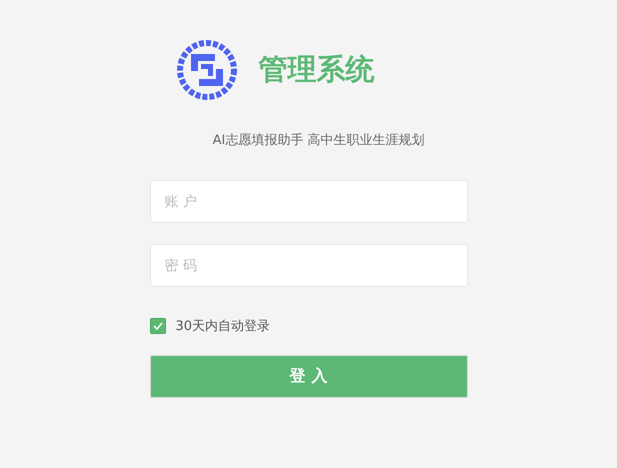 The height and width of the screenshot is (468, 617). I want to click on subtitle: AI志愿填报助手 高中生职业生涯规划, so click(318, 140).